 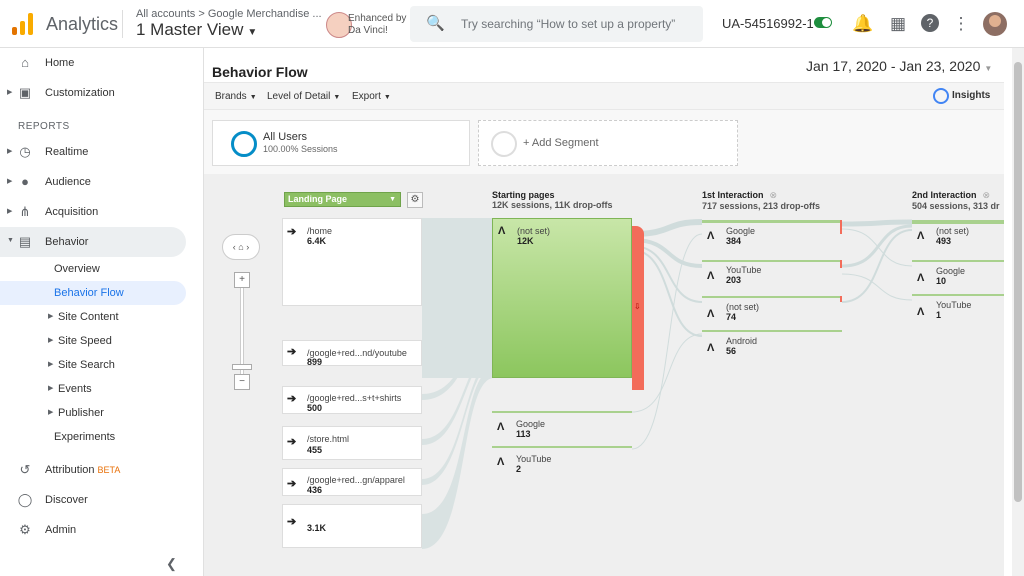 I want to click on zoom-in-button: +, so click(x=242, y=280).